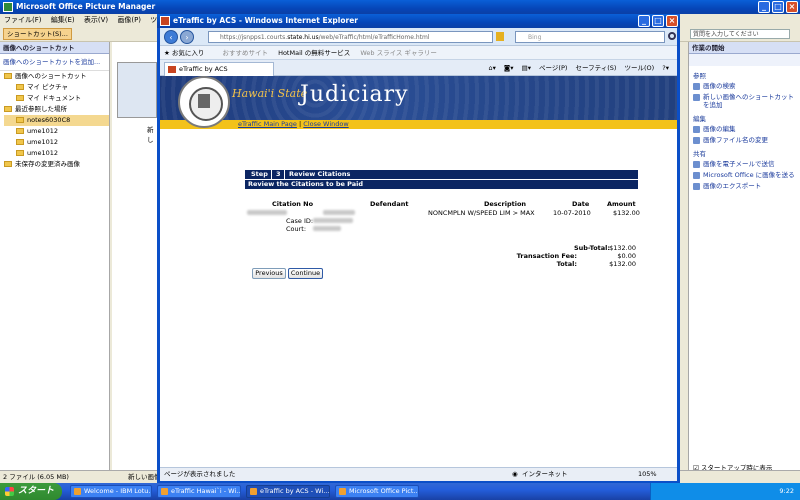 Image resolution: width=800 pixels, height=500 pixels. What do you see at coordinates (640, 68) in the screenshot?
I see `tools-menu: ツール(O)` at bounding box center [640, 68].